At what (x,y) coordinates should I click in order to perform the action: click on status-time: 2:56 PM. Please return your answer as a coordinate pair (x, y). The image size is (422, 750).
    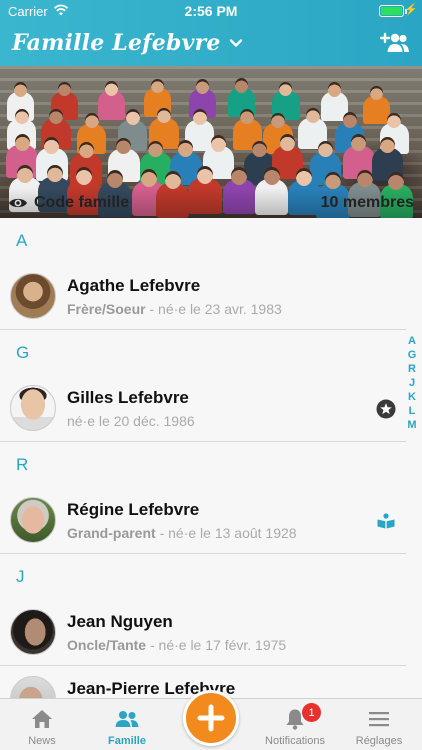
    Looking at the image, I should click on (211, 11).